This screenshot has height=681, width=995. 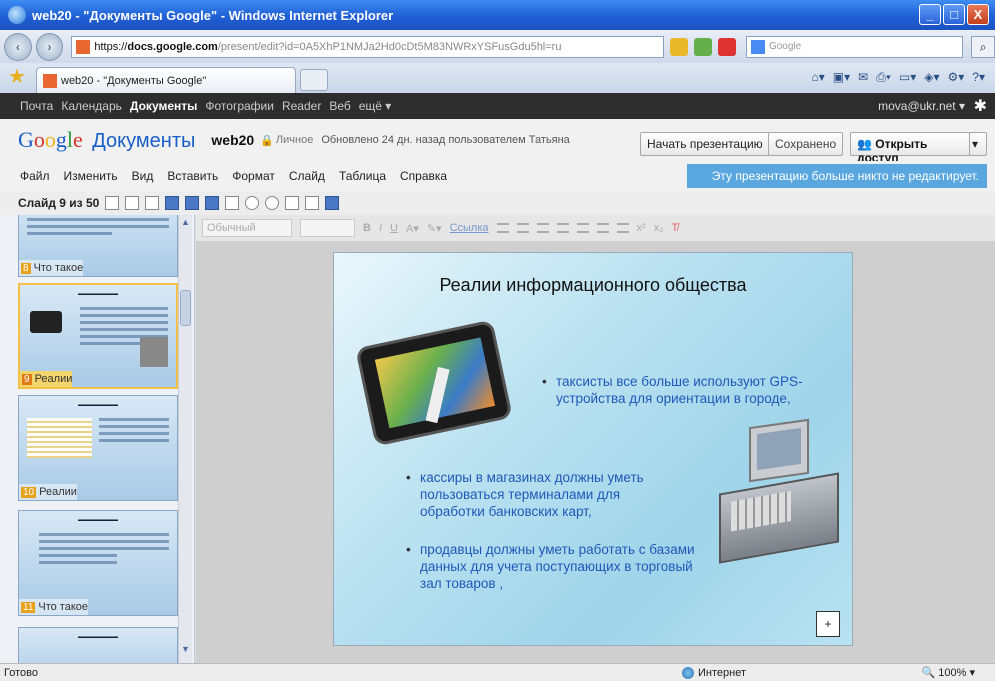 What do you see at coordinates (91, 176) in the screenshot?
I see `menu-edit: Изменить` at bounding box center [91, 176].